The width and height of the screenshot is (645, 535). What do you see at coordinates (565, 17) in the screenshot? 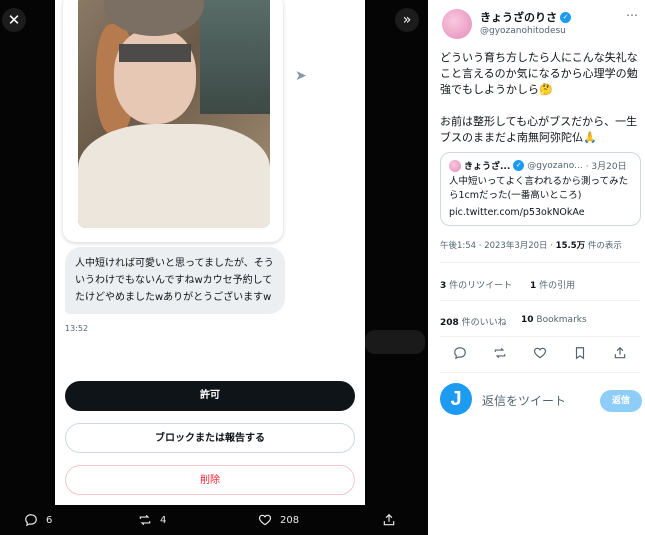
I see `verified-icon: ✓` at bounding box center [565, 17].